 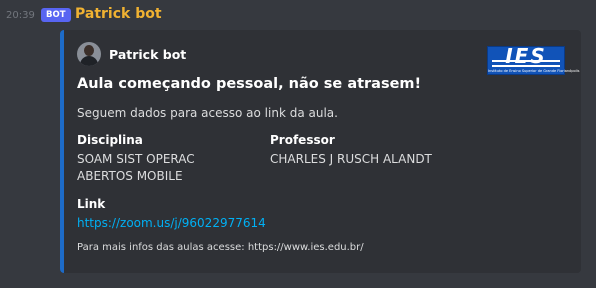 I want to click on logo-text: IES, so click(x=526, y=56).